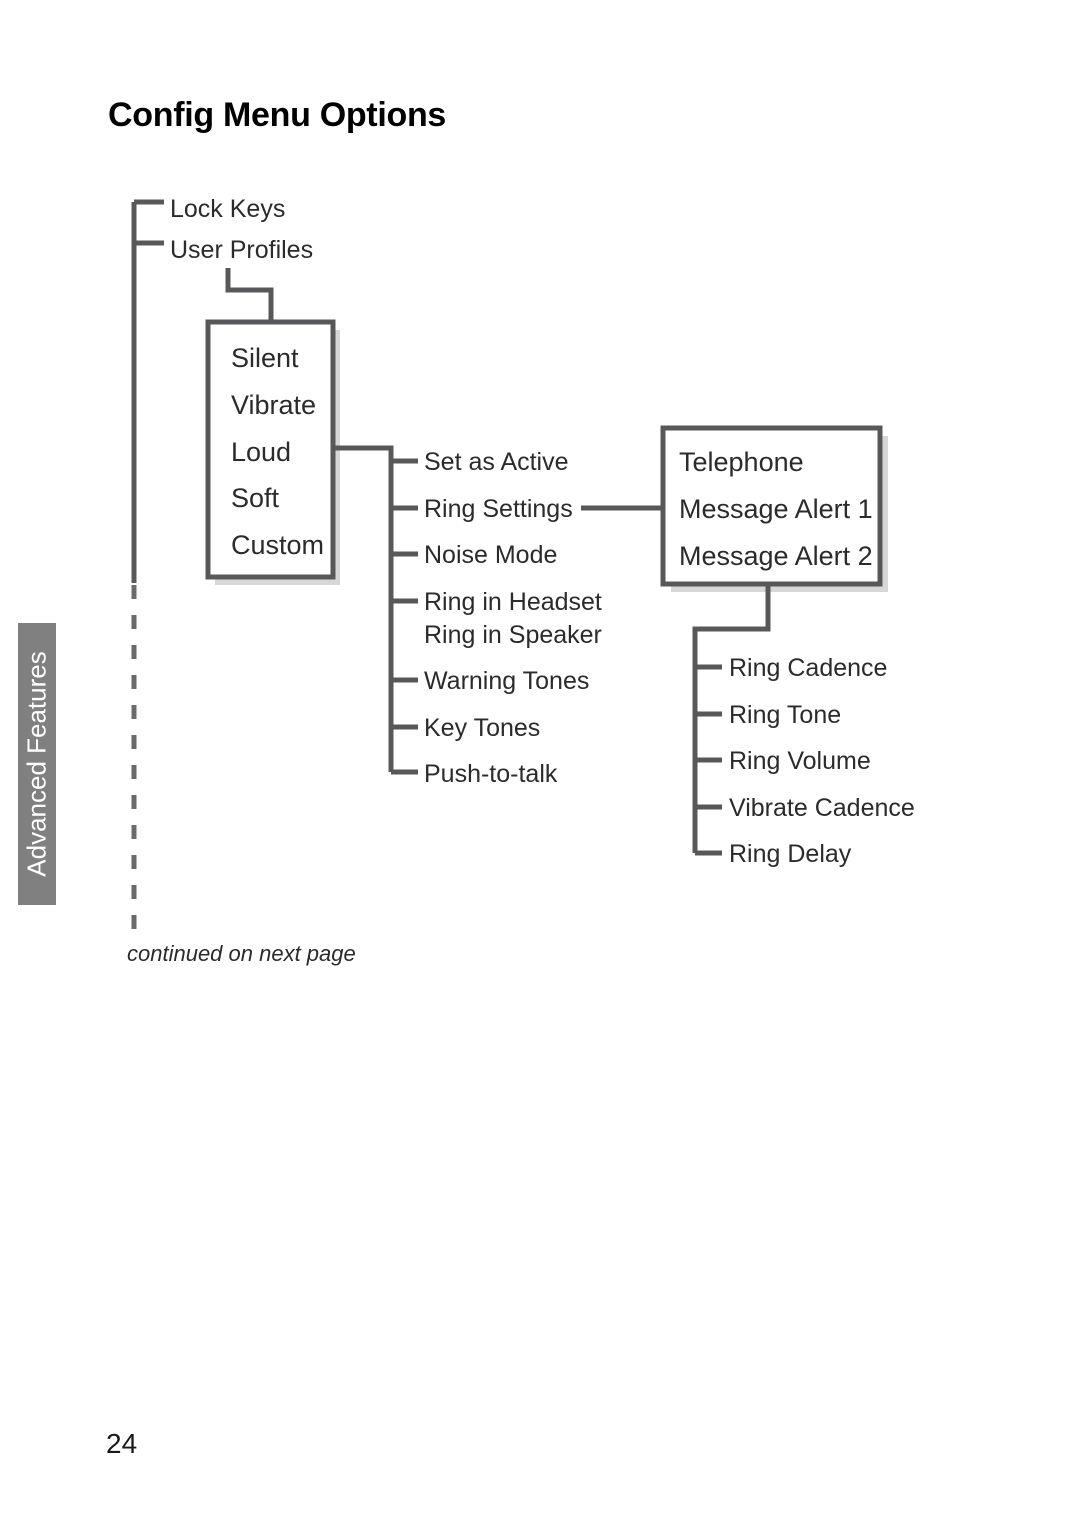  Describe the element at coordinates (241, 953) in the screenshot. I see `continued-on-next-page-note: continued on next page` at that location.